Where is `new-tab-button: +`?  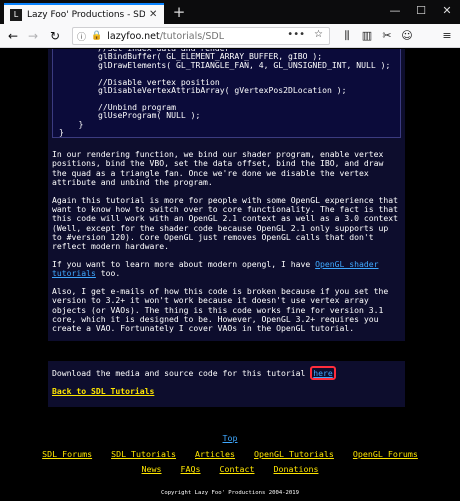
new-tab-button: + is located at coordinates (179, 12).